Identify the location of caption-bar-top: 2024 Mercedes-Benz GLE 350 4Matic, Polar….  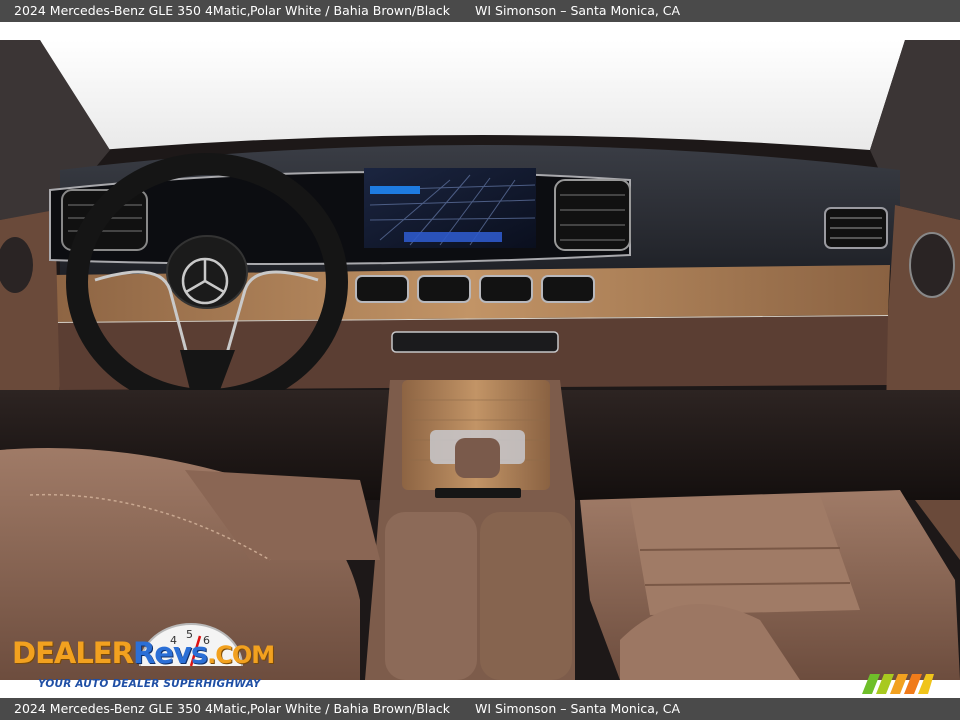
(480, 11).